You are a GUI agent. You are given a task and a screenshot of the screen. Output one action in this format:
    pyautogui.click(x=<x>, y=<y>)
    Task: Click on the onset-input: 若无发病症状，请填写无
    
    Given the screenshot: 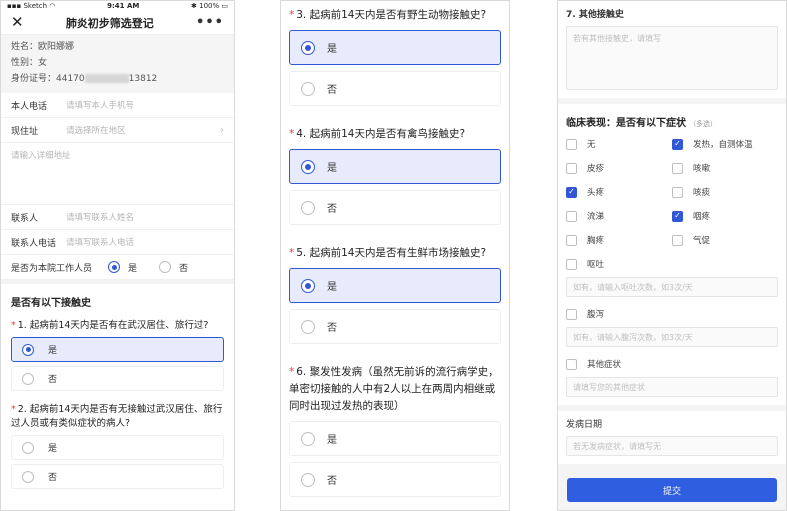 What is the action you would take?
    pyautogui.click(x=672, y=446)
    